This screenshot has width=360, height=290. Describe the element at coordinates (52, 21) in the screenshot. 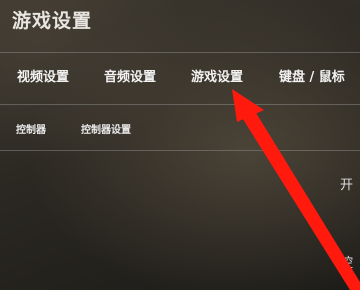

I see `page-title: 游戏设置` at that location.